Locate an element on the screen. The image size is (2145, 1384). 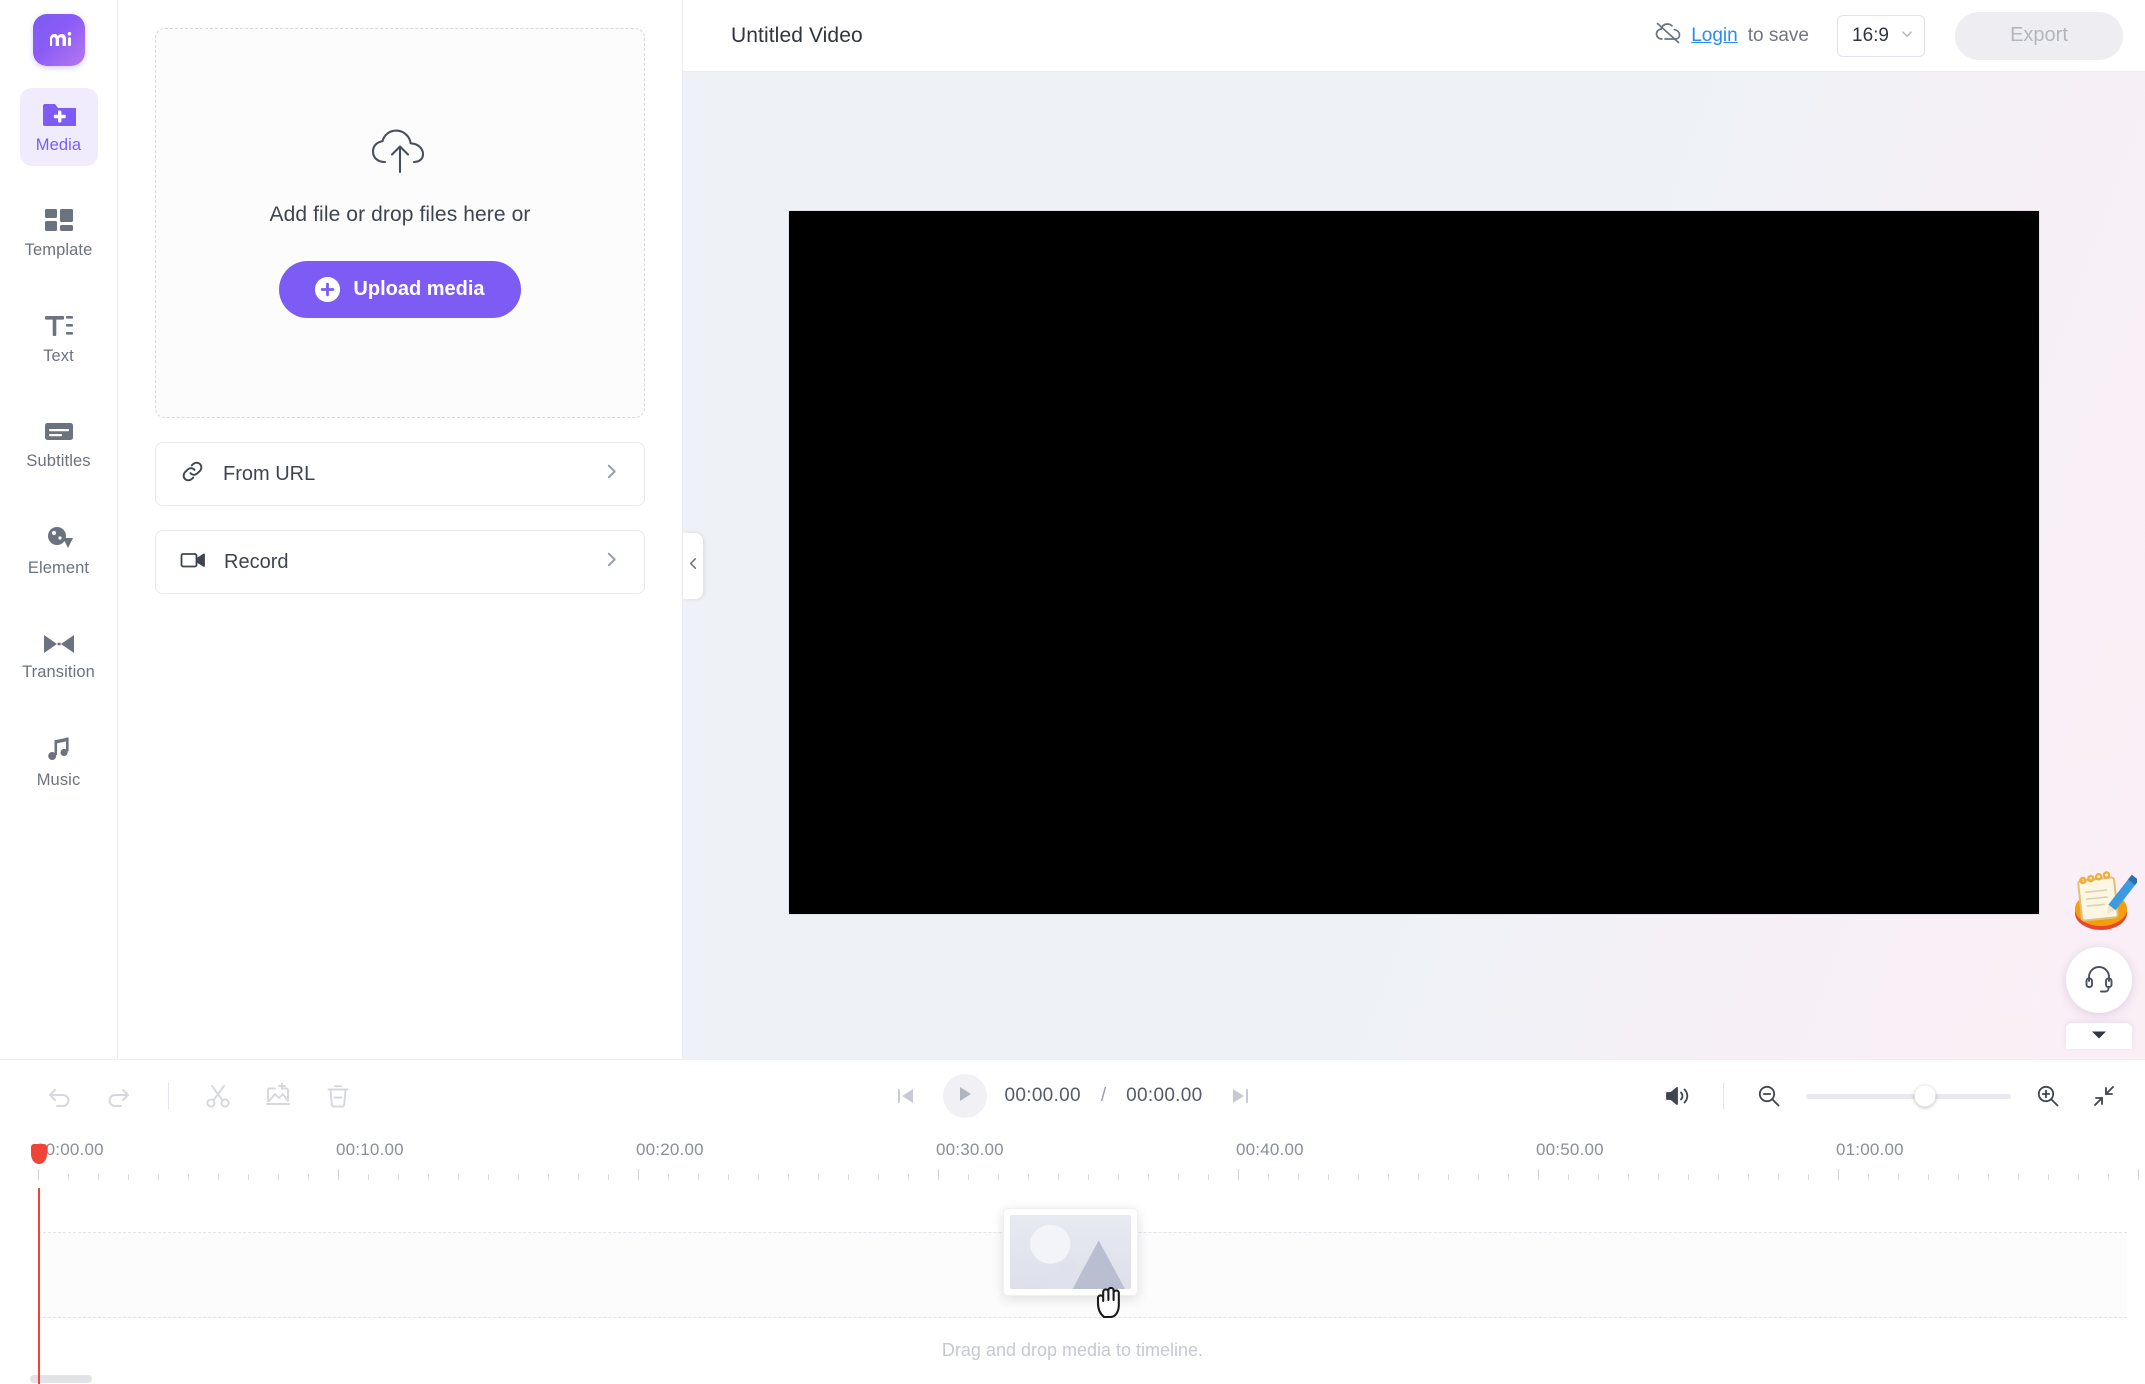
sidebar-item-label: Element is located at coordinates (58, 568).